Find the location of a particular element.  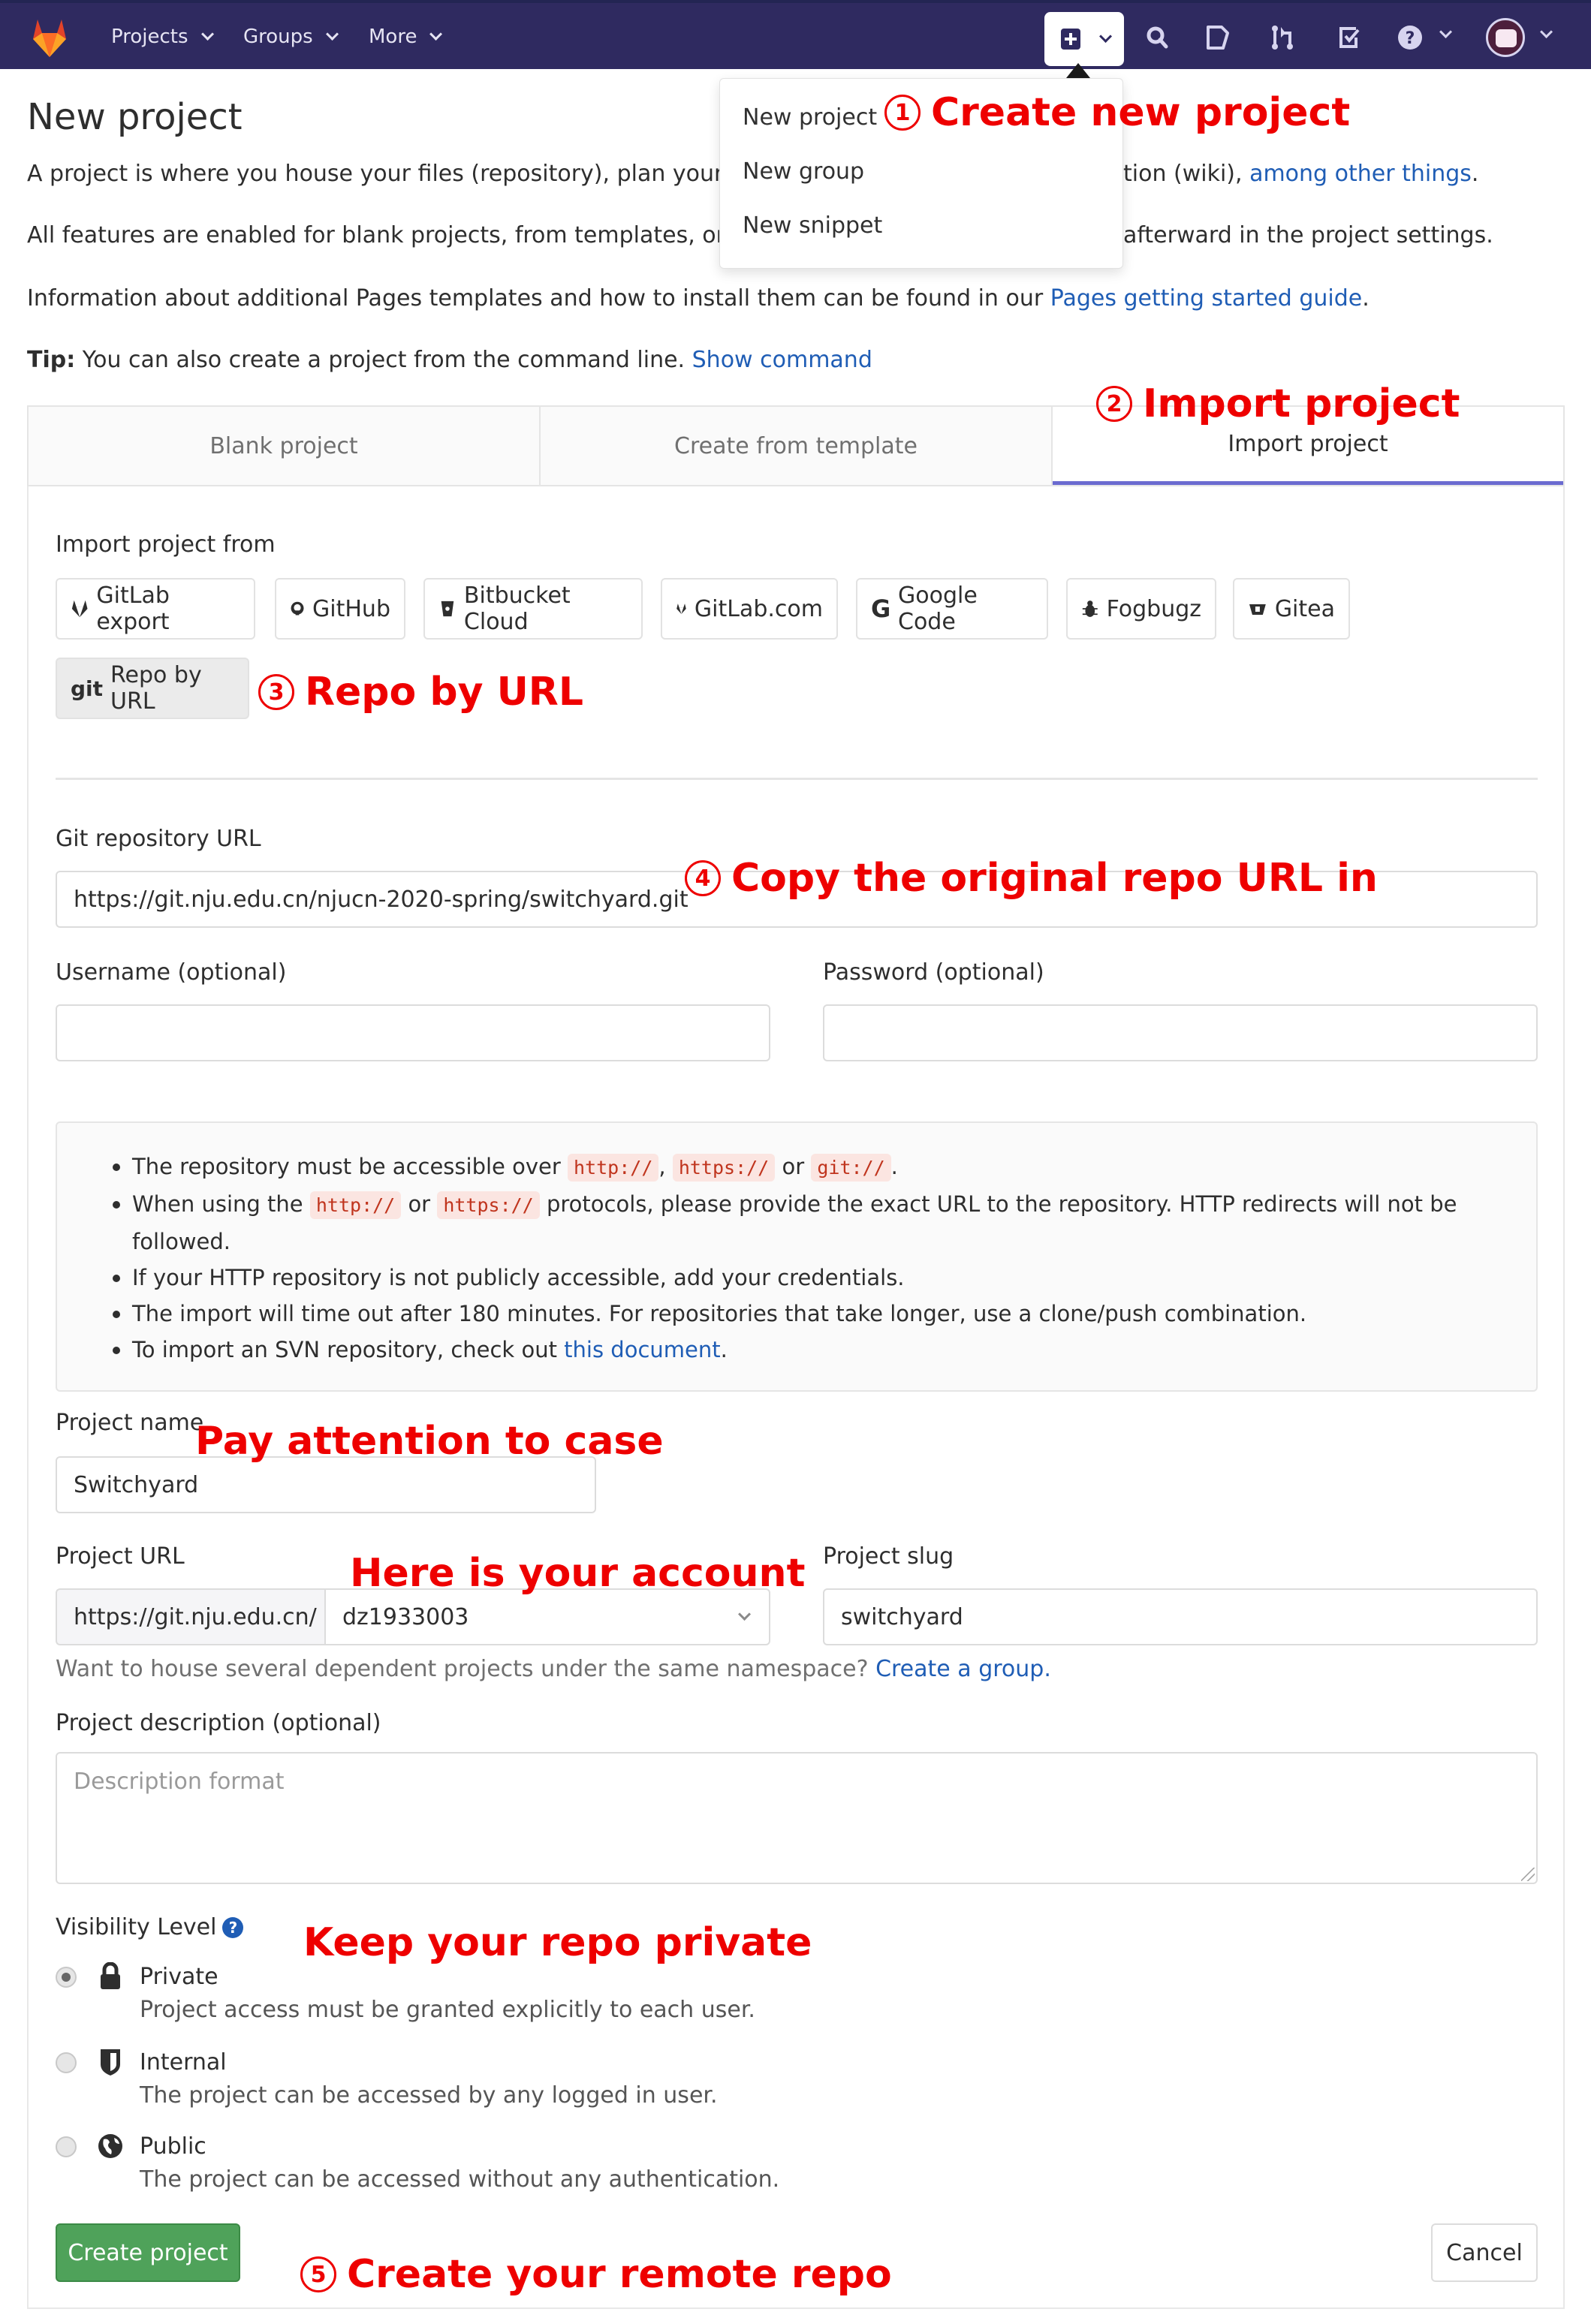

import-github-button: GitHub is located at coordinates (340, 609).